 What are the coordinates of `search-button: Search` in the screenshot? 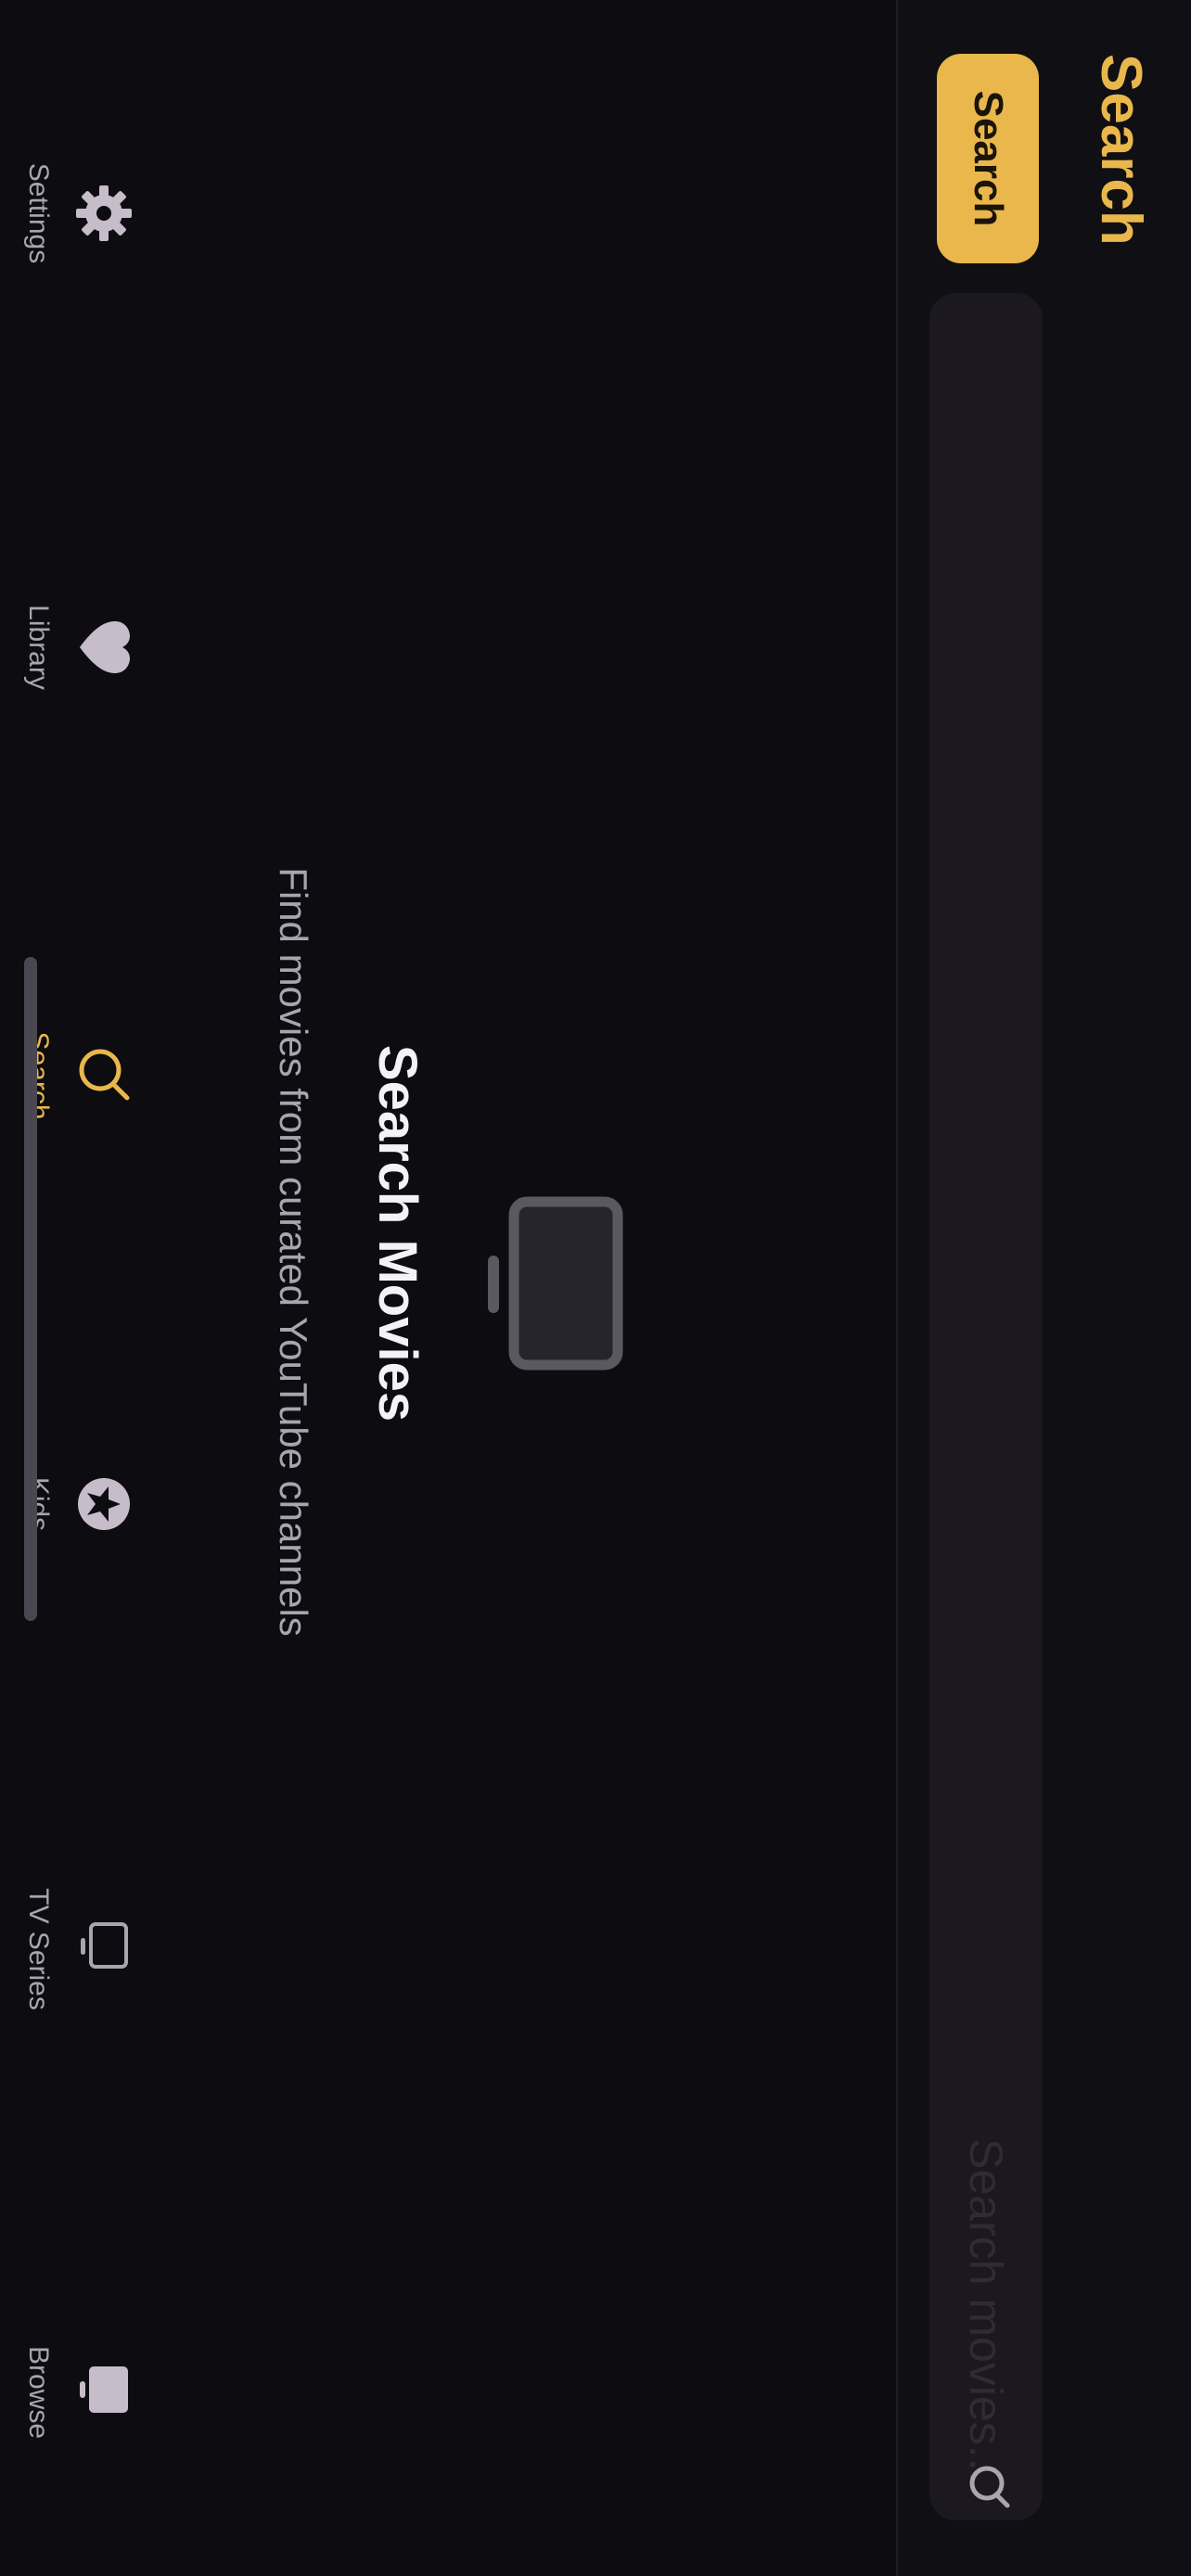 It's located at (988, 158).